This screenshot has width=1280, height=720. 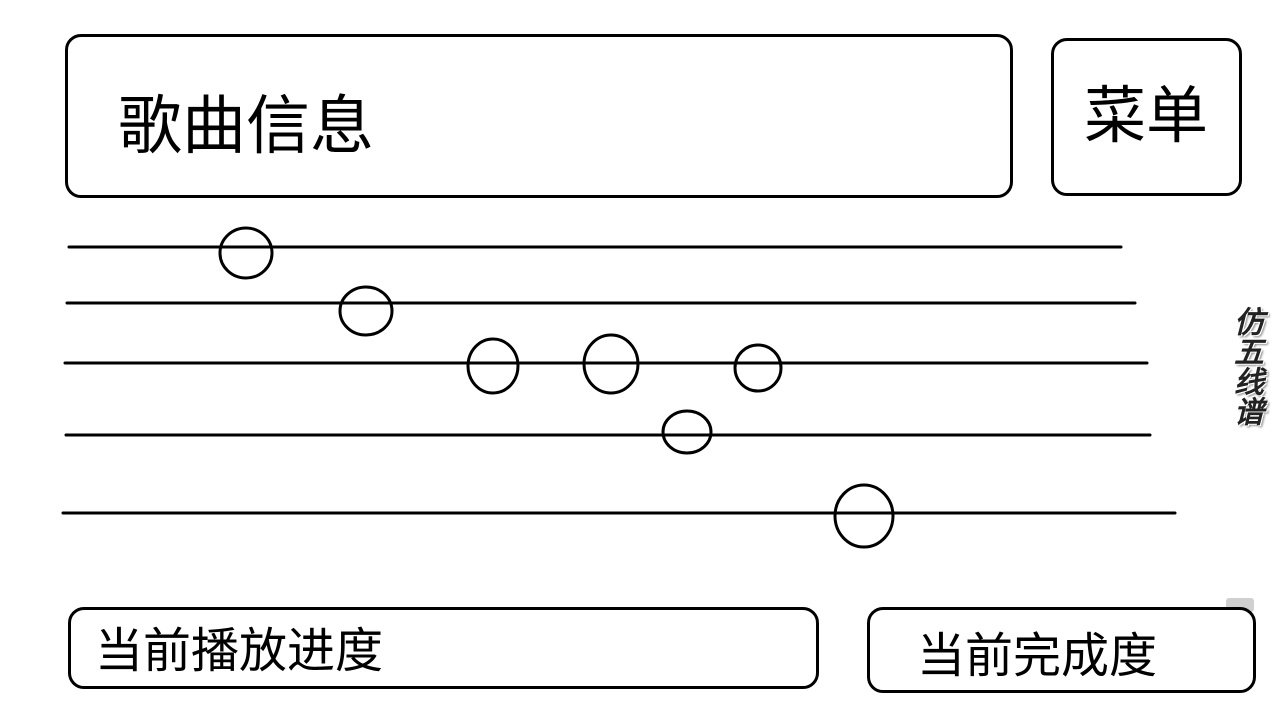 I want to click on completion-label: 当前完成度, so click(x=1037, y=656).